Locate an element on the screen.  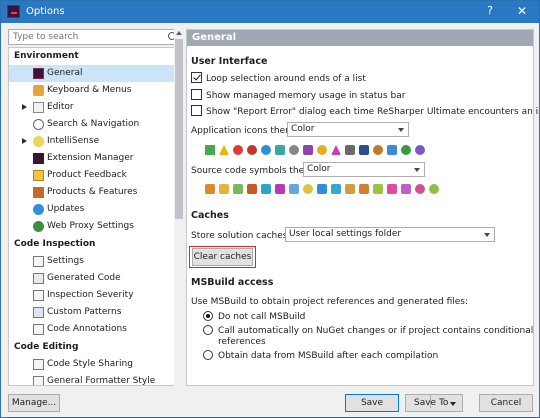
tree-item-extension-manager: Extension Manager is located at coordinates (94, 158).